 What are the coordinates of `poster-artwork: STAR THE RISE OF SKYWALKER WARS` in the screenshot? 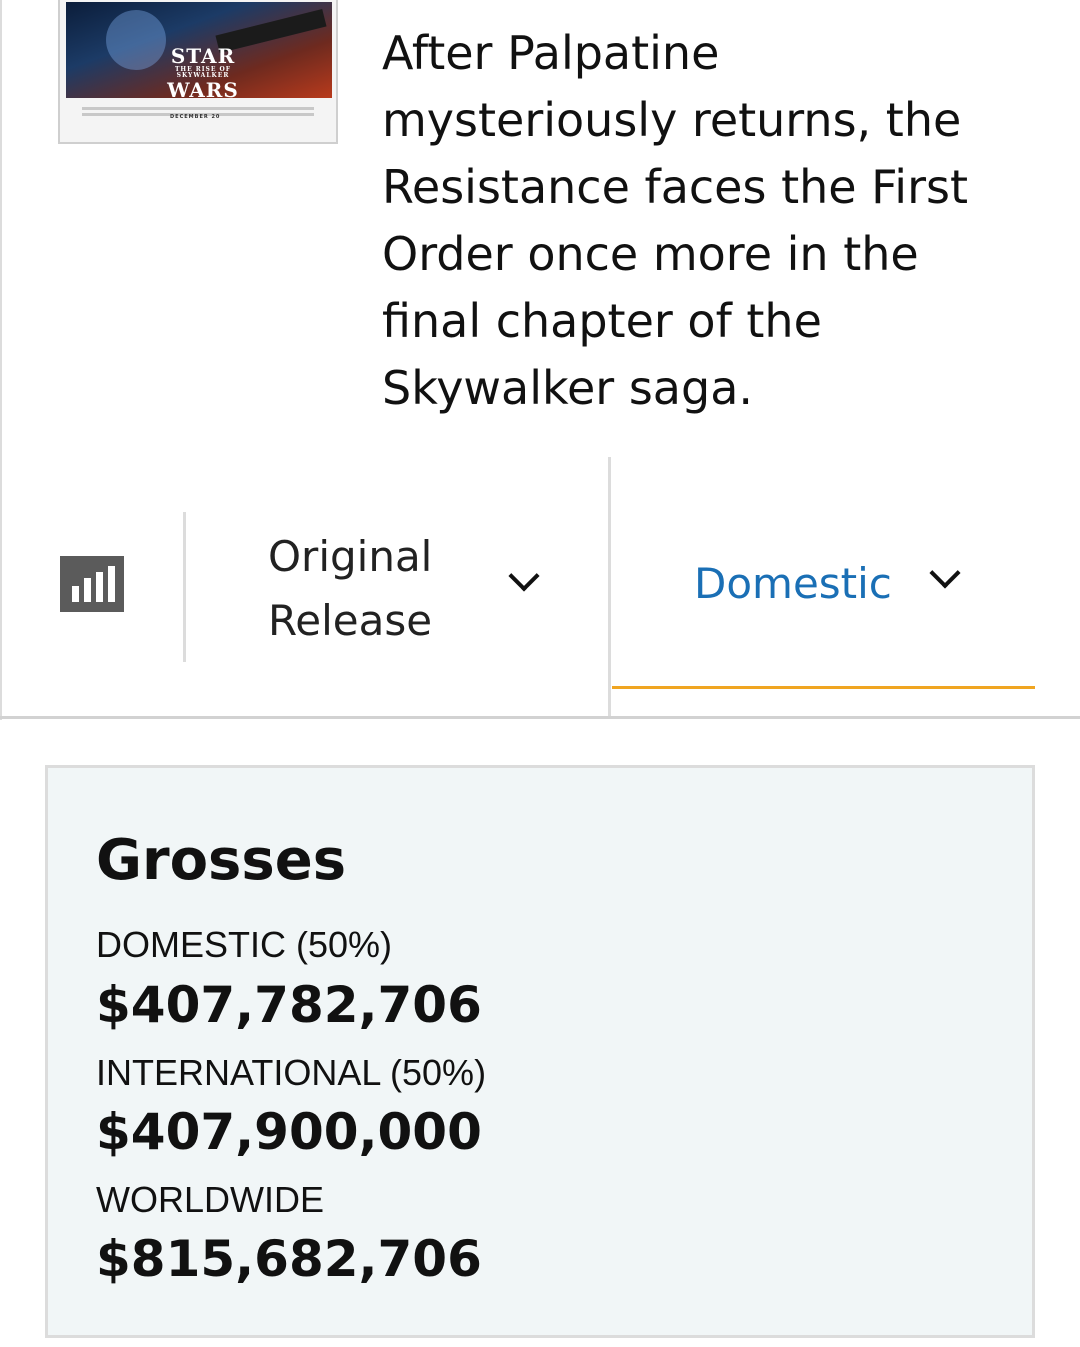 It's located at (199, 50).